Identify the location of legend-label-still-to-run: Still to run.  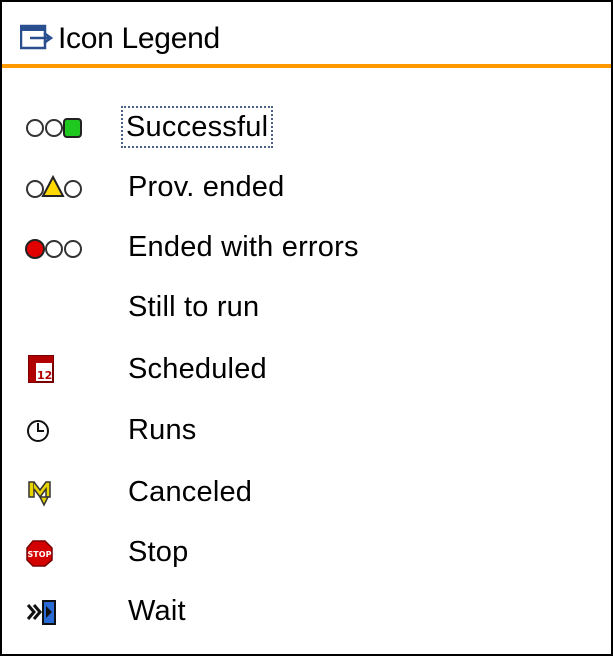
(194, 307).